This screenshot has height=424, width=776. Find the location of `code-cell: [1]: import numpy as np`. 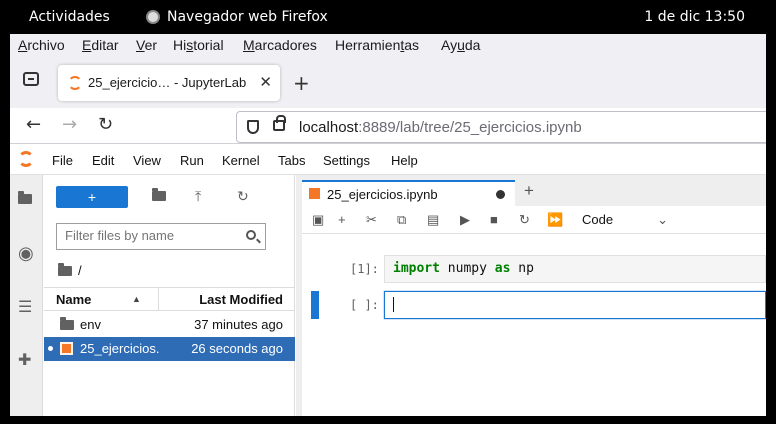

code-cell: [1]: import numpy as np is located at coordinates (534, 269).